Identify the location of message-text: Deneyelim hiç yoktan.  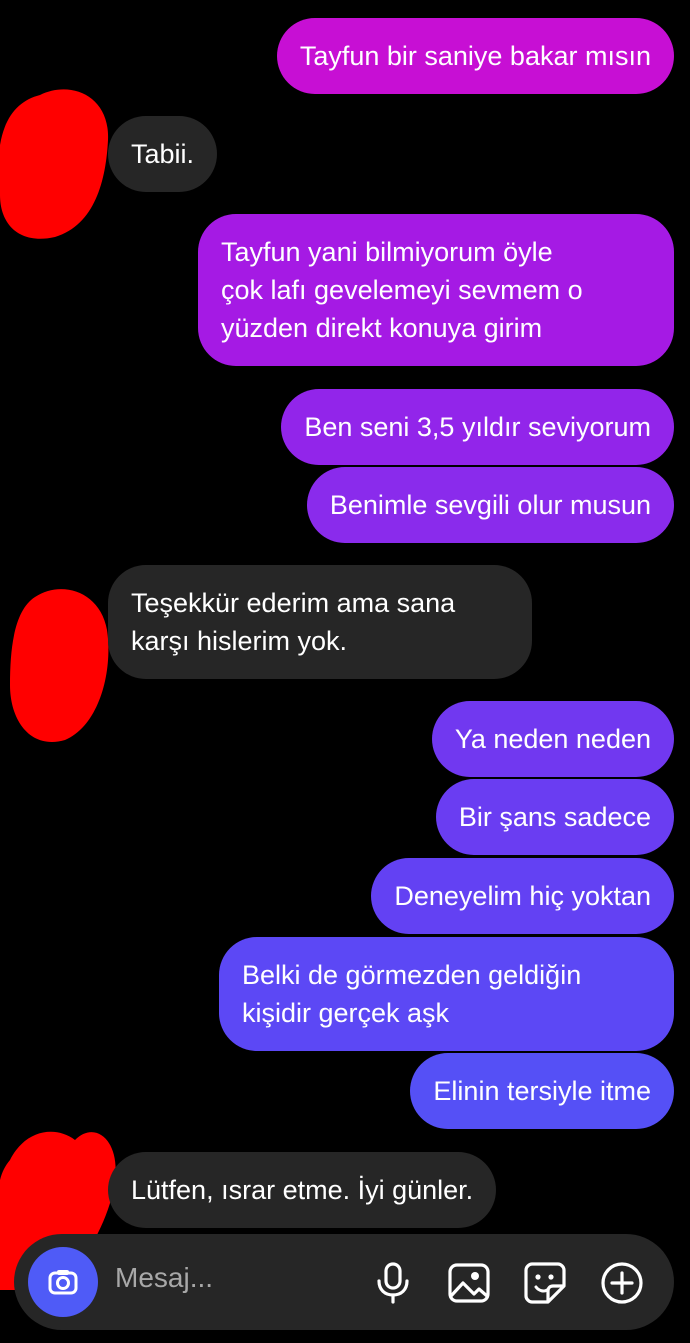
(522, 896).